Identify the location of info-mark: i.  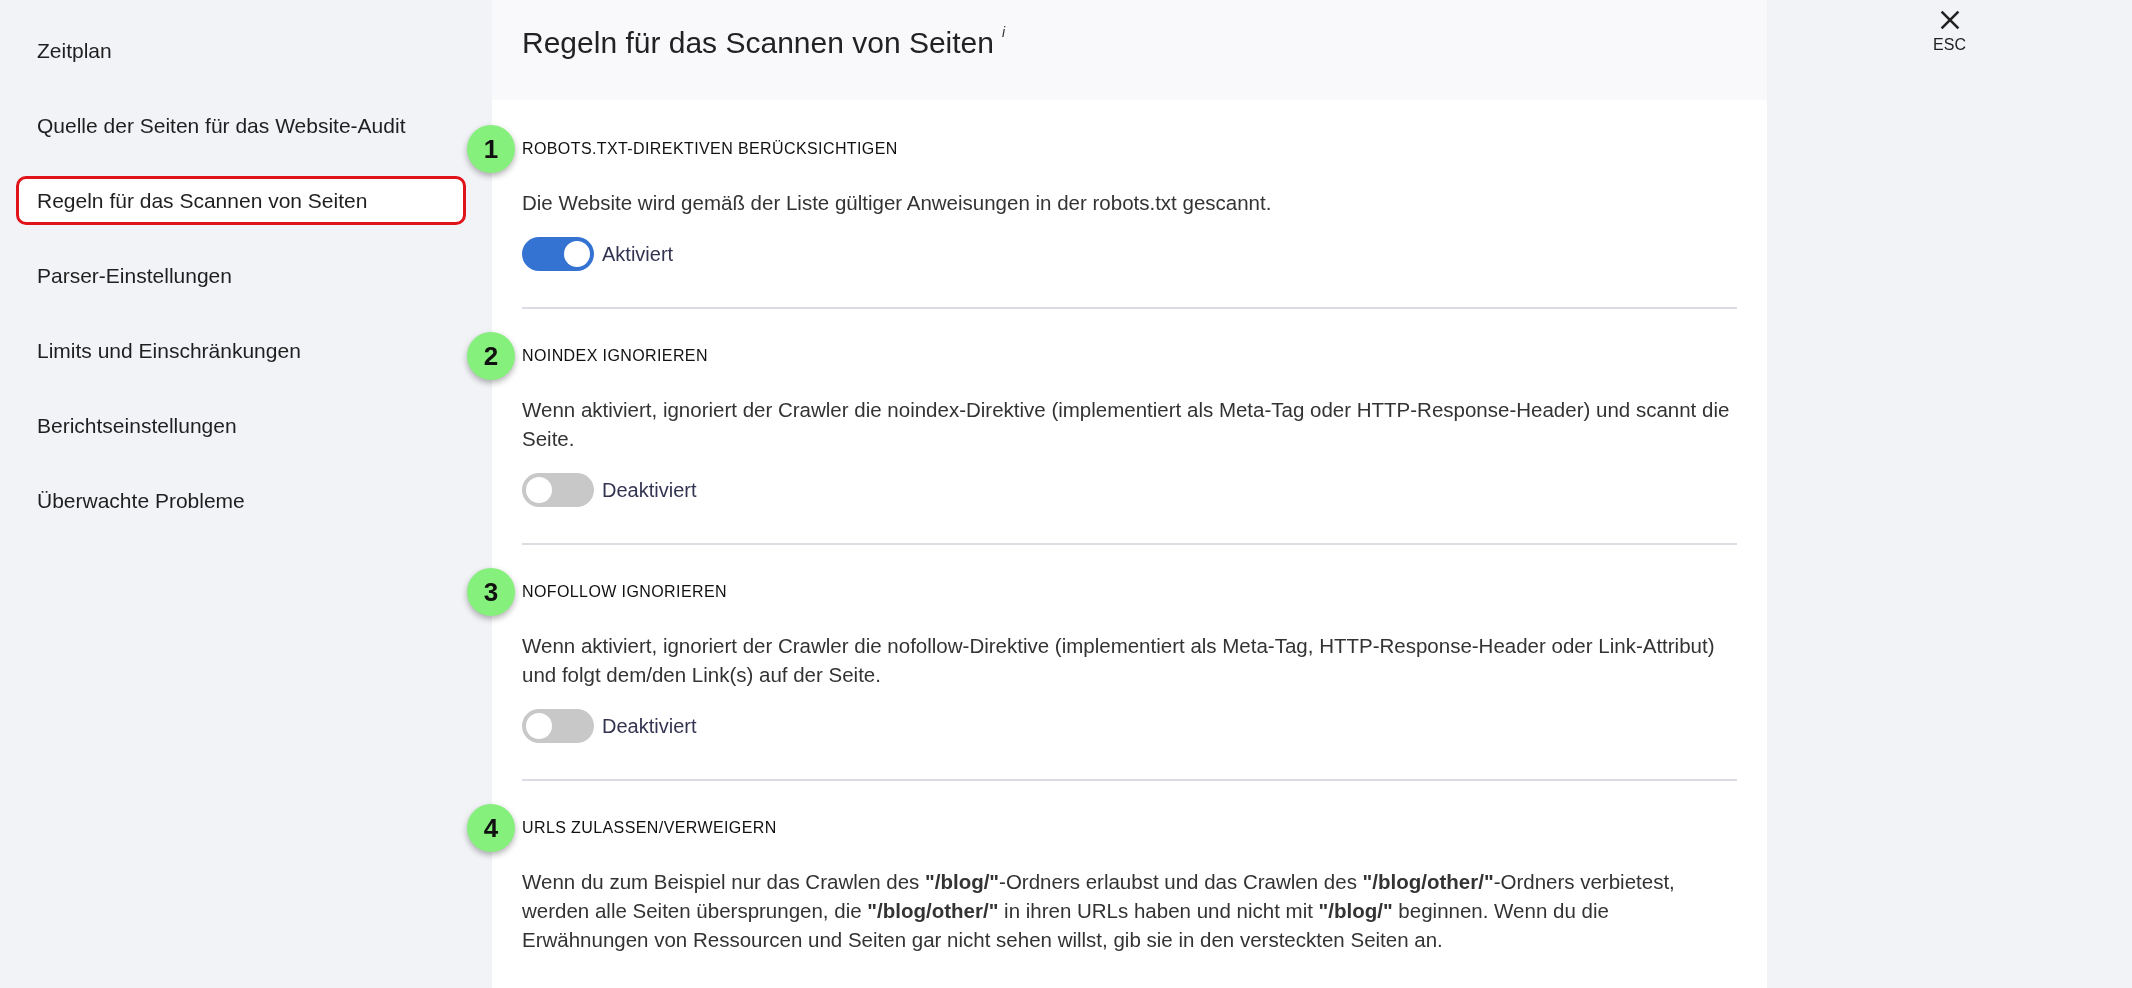
(1004, 32).